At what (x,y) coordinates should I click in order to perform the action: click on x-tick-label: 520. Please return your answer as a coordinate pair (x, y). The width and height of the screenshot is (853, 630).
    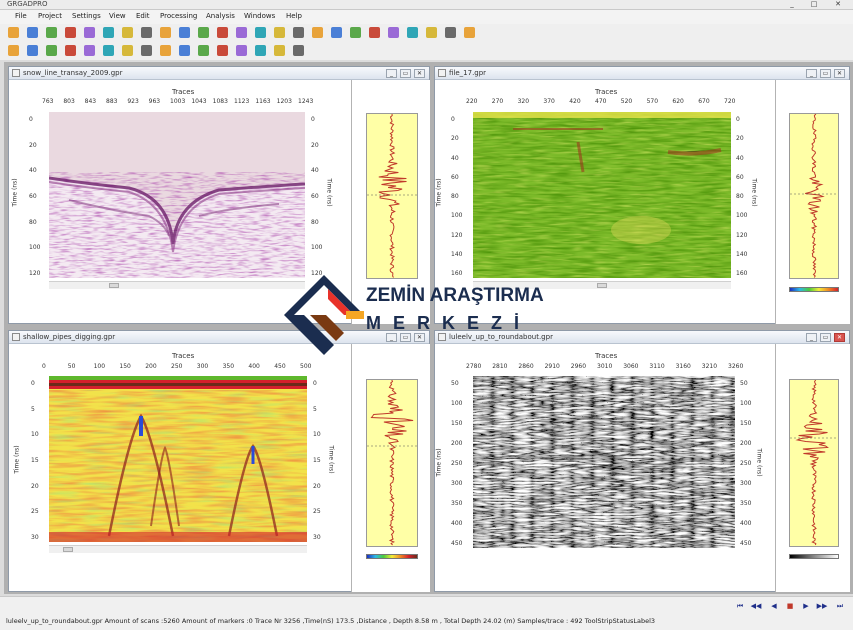
    Looking at the image, I should click on (626, 101).